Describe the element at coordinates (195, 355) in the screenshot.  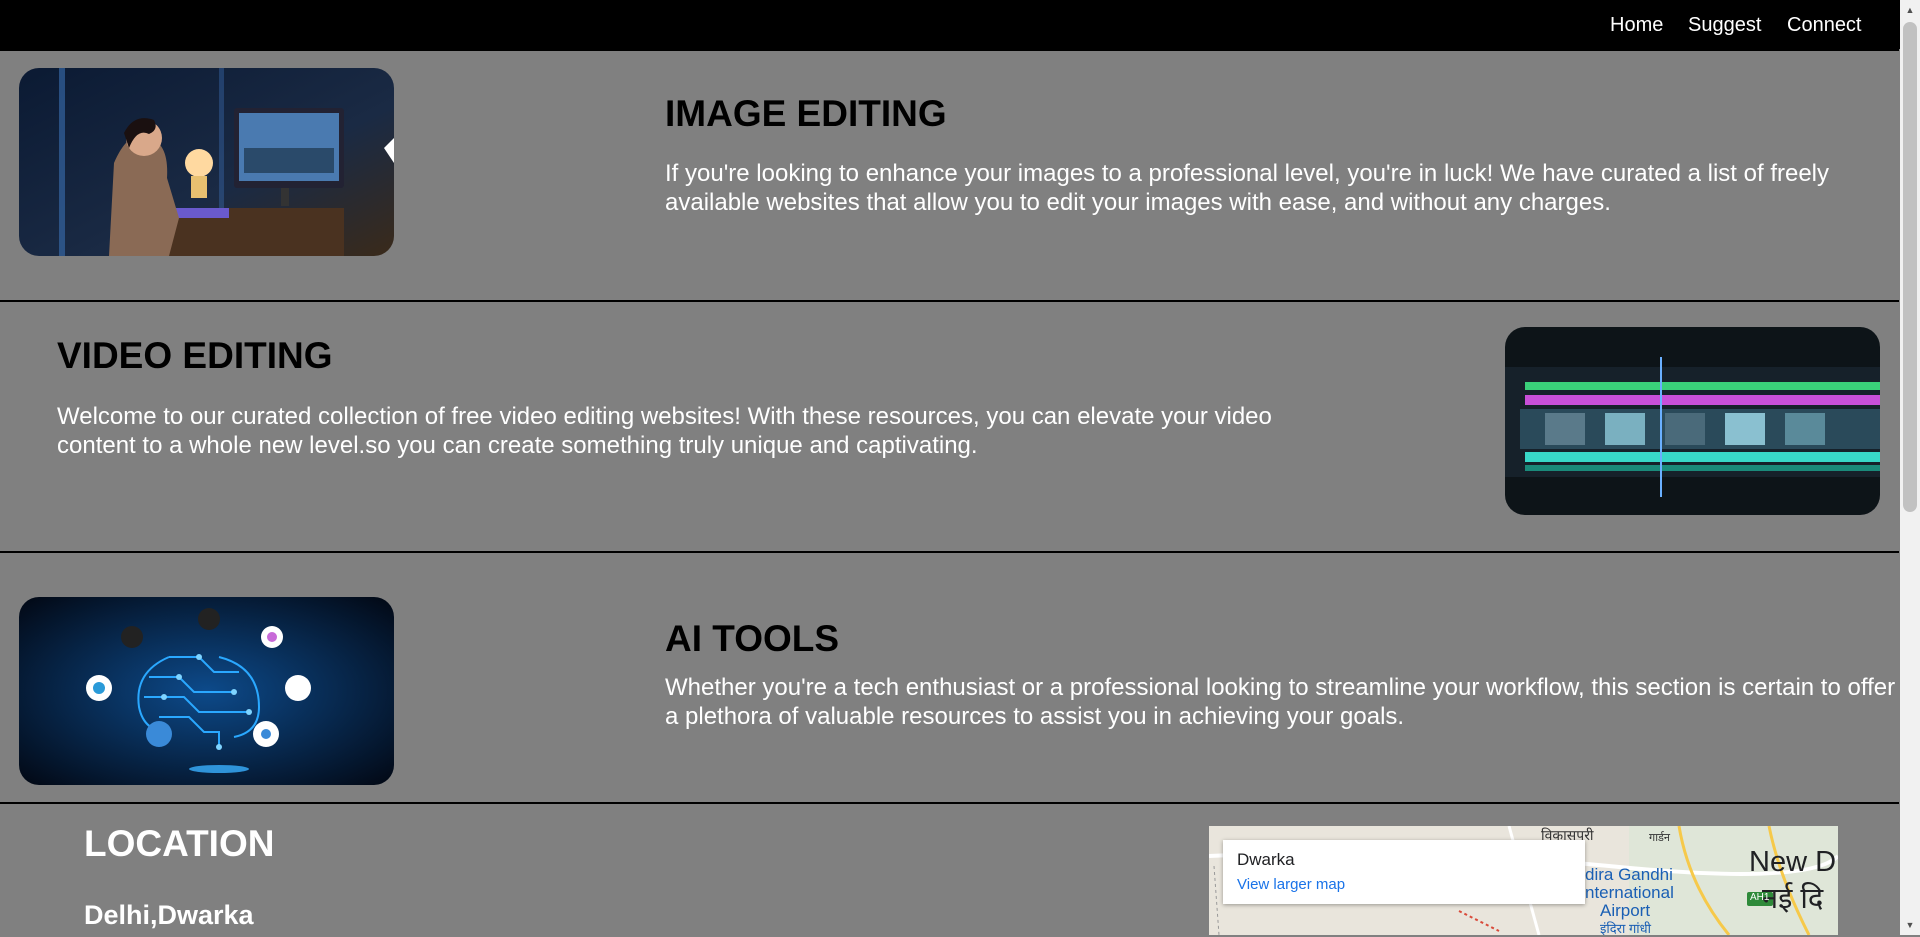
I see `section-heading: VIDEO EDITING` at that location.